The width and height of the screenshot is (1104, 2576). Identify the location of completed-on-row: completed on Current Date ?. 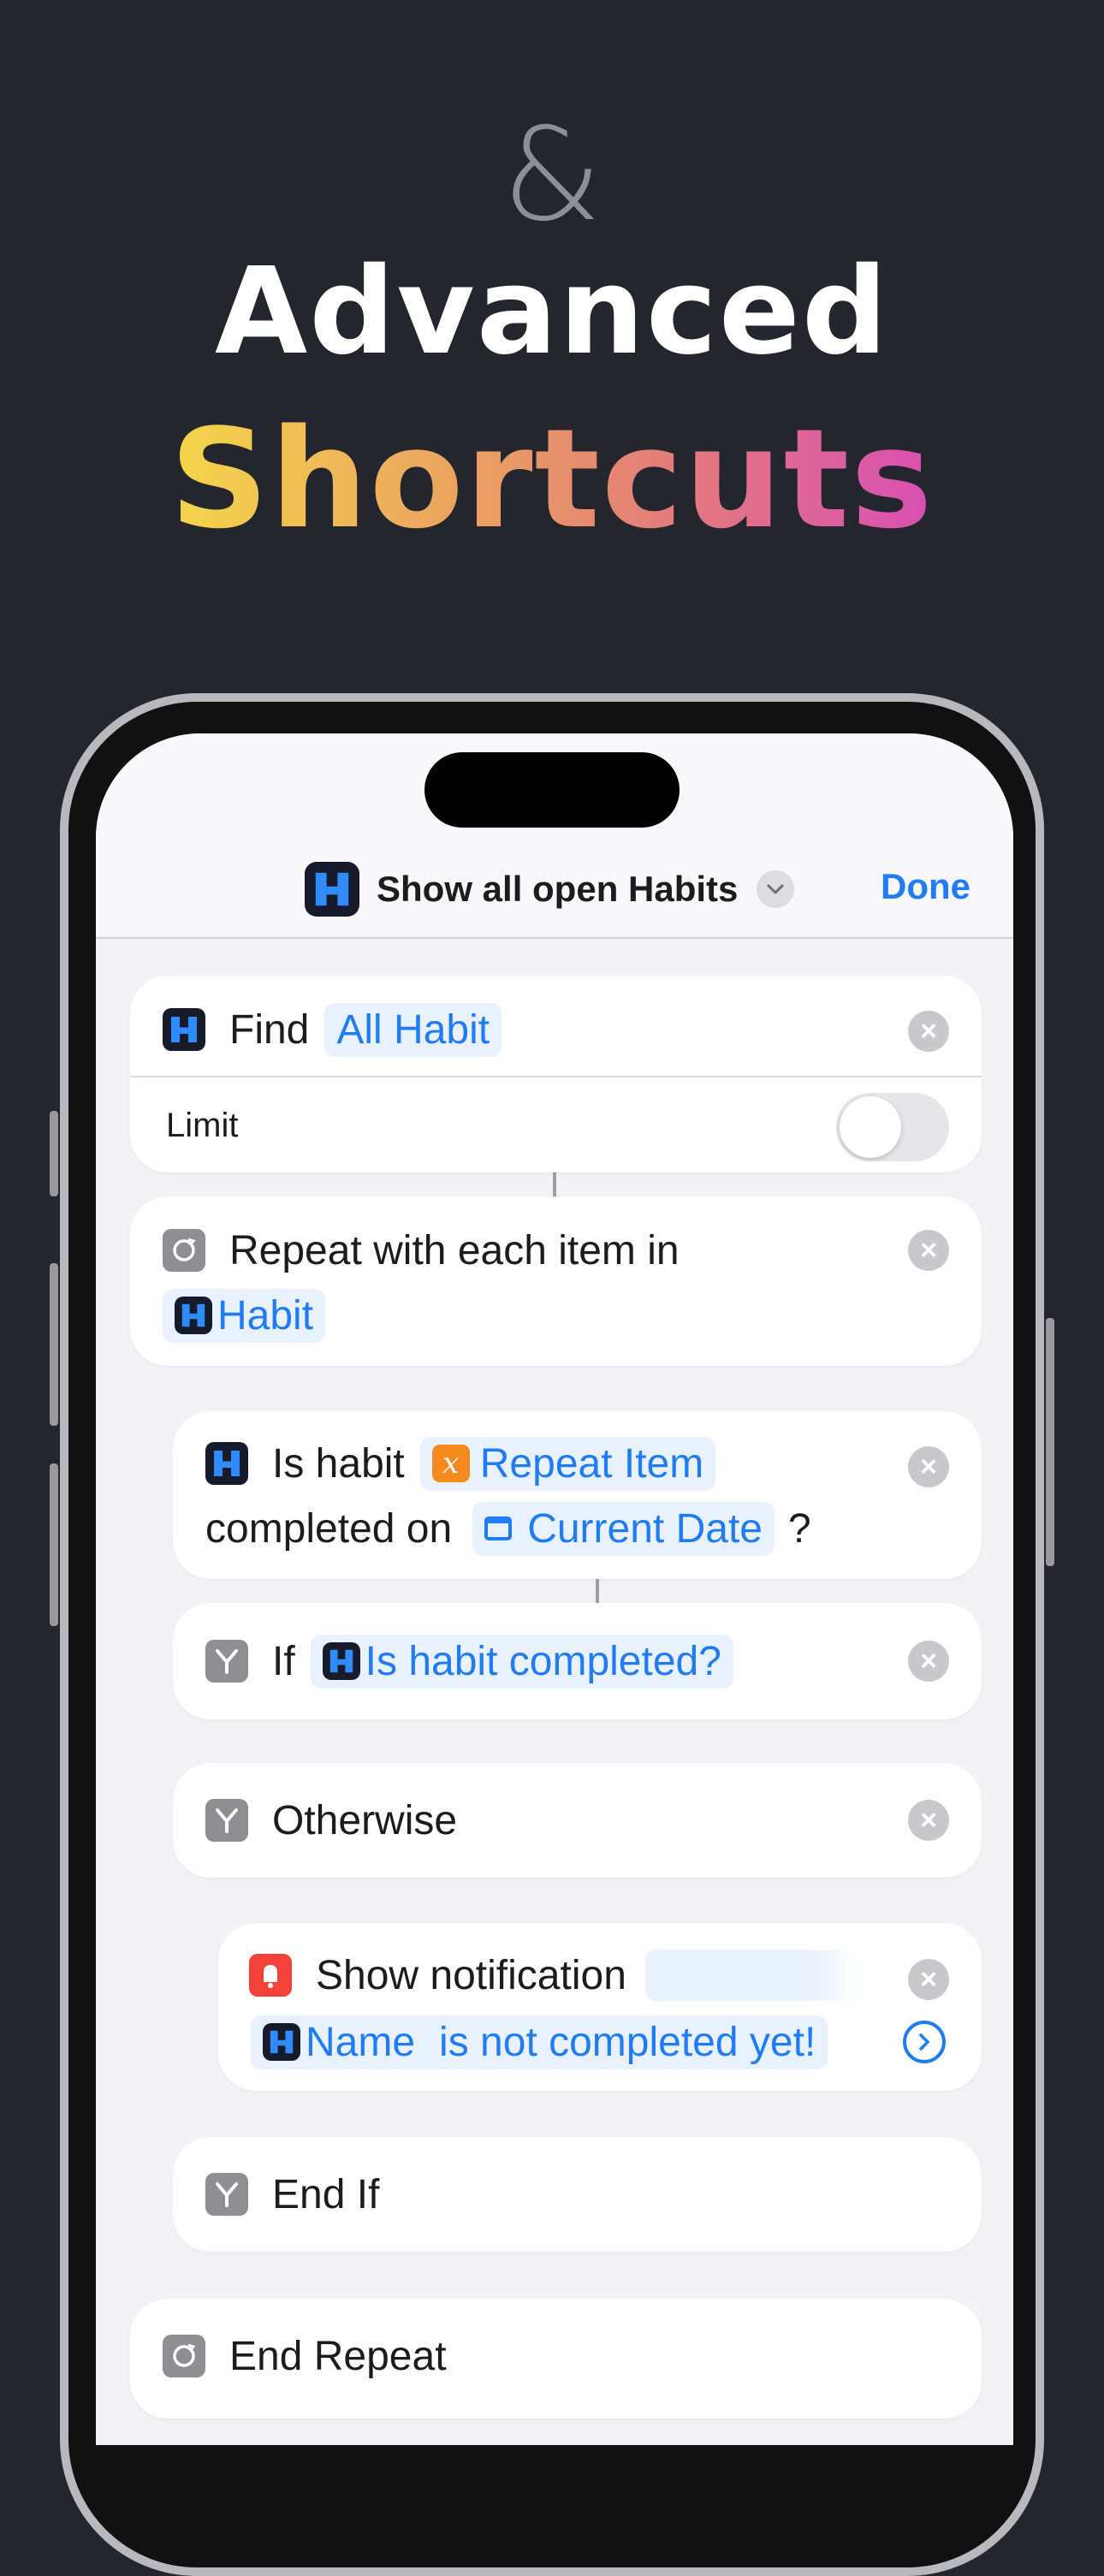
(508, 1528).